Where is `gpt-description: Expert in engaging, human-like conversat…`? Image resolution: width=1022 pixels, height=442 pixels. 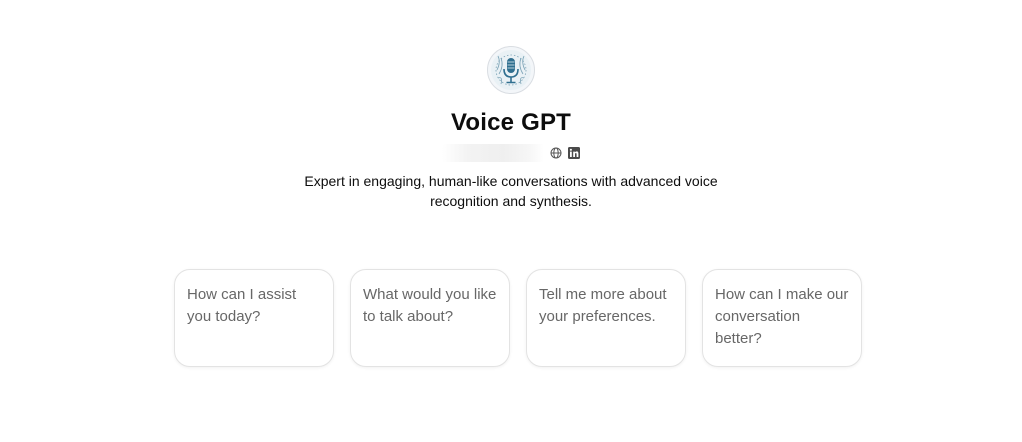 gpt-description: Expert in engaging, human-like conversat… is located at coordinates (511, 191).